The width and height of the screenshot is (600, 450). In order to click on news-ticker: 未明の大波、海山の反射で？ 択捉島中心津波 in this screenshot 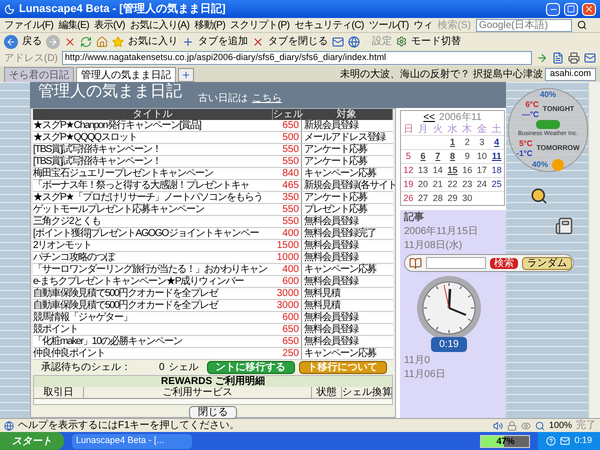, I will do `click(441, 74)`.